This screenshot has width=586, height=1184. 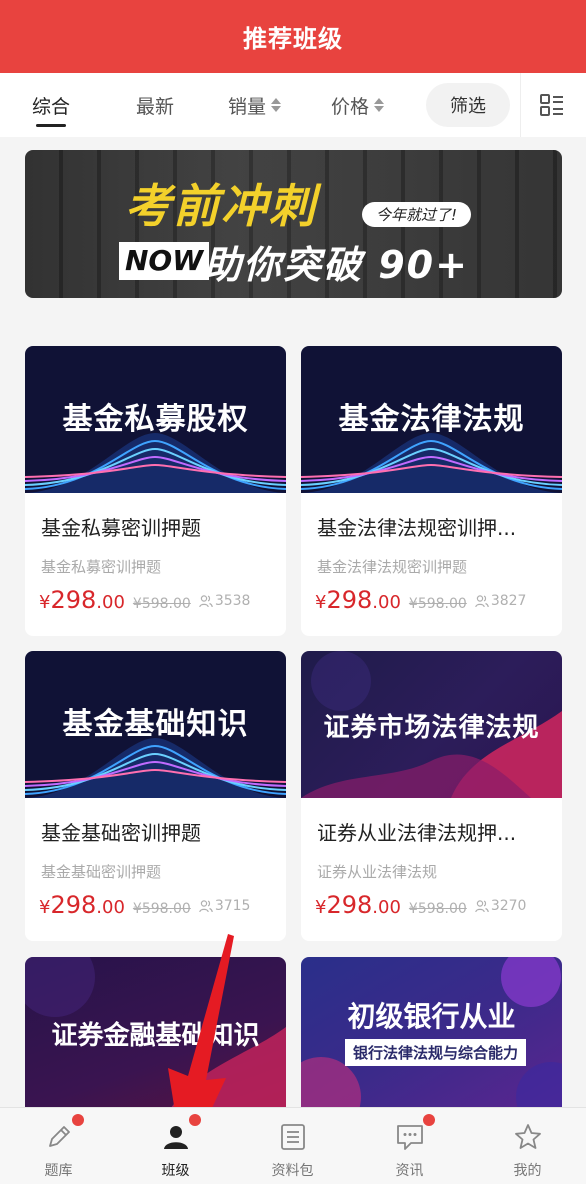 I want to click on price-line: ¥ 298 .00 ¥598.00 3827, so click(x=420, y=600).